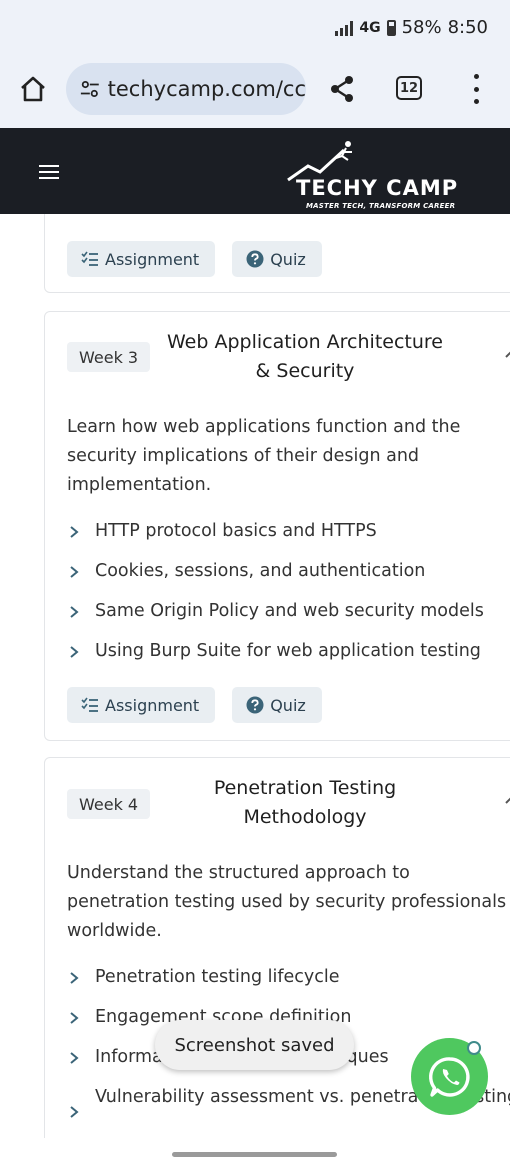 The height and width of the screenshot is (1170, 510). What do you see at coordinates (305, 788) in the screenshot?
I see `week-title-line: Penetration Testing` at bounding box center [305, 788].